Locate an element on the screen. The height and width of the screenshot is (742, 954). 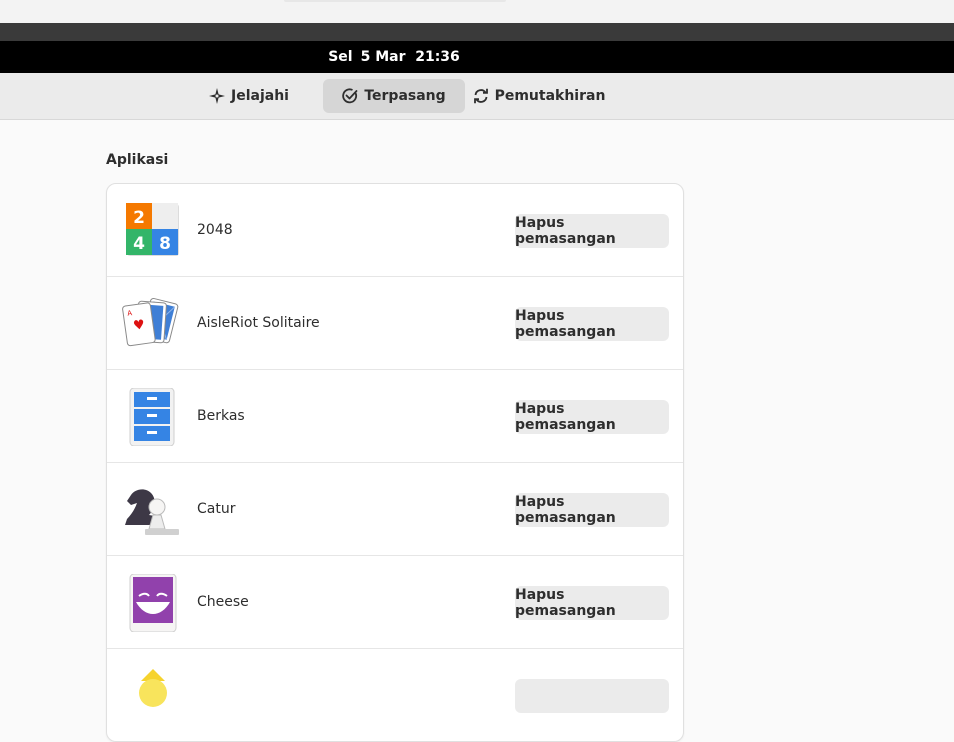
tab-jelajahi: Jelajahi is located at coordinates (249, 96).